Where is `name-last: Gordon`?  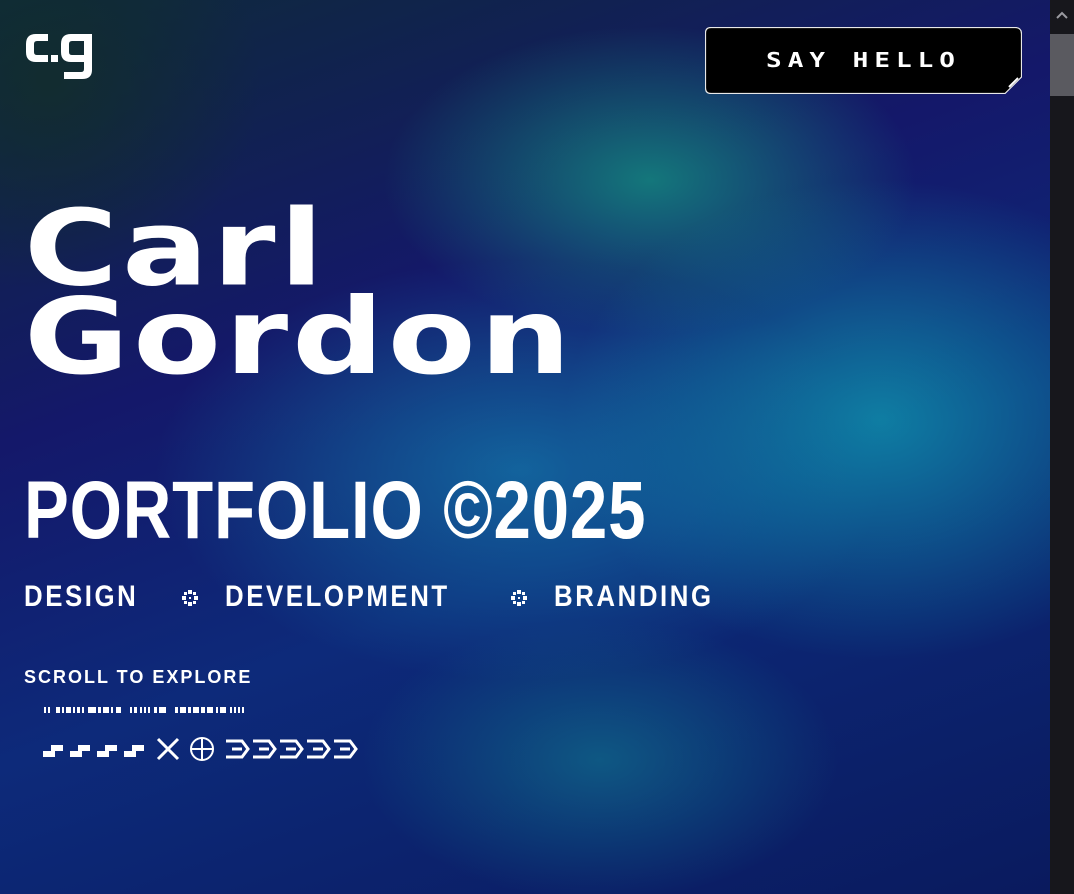
name-last: Gordon is located at coordinates (299, 337).